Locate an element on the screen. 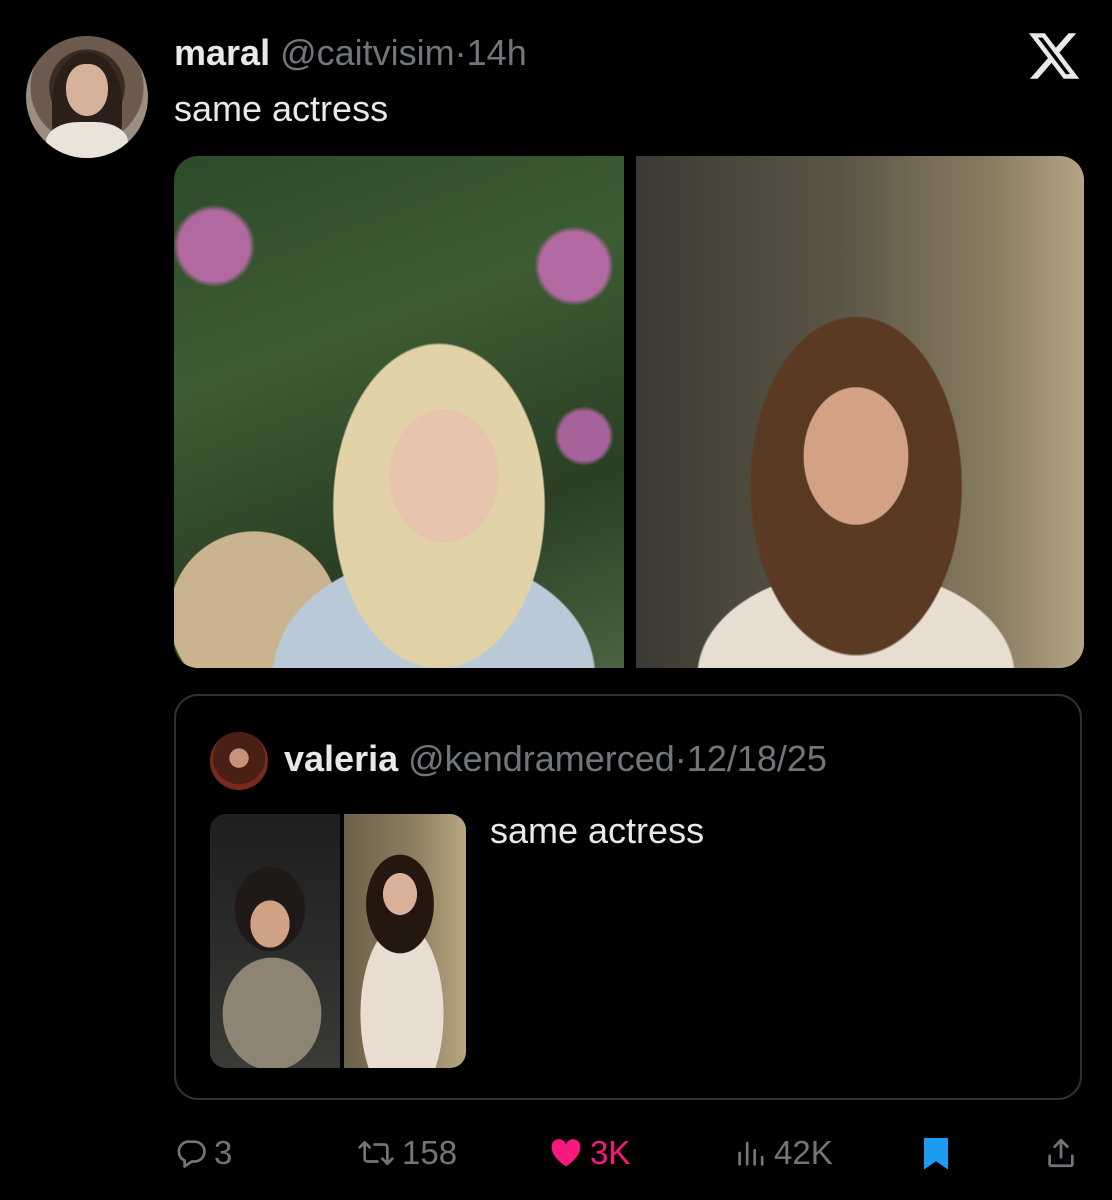 The width and height of the screenshot is (1112, 1200). media-divider is located at coordinates (630, 412).